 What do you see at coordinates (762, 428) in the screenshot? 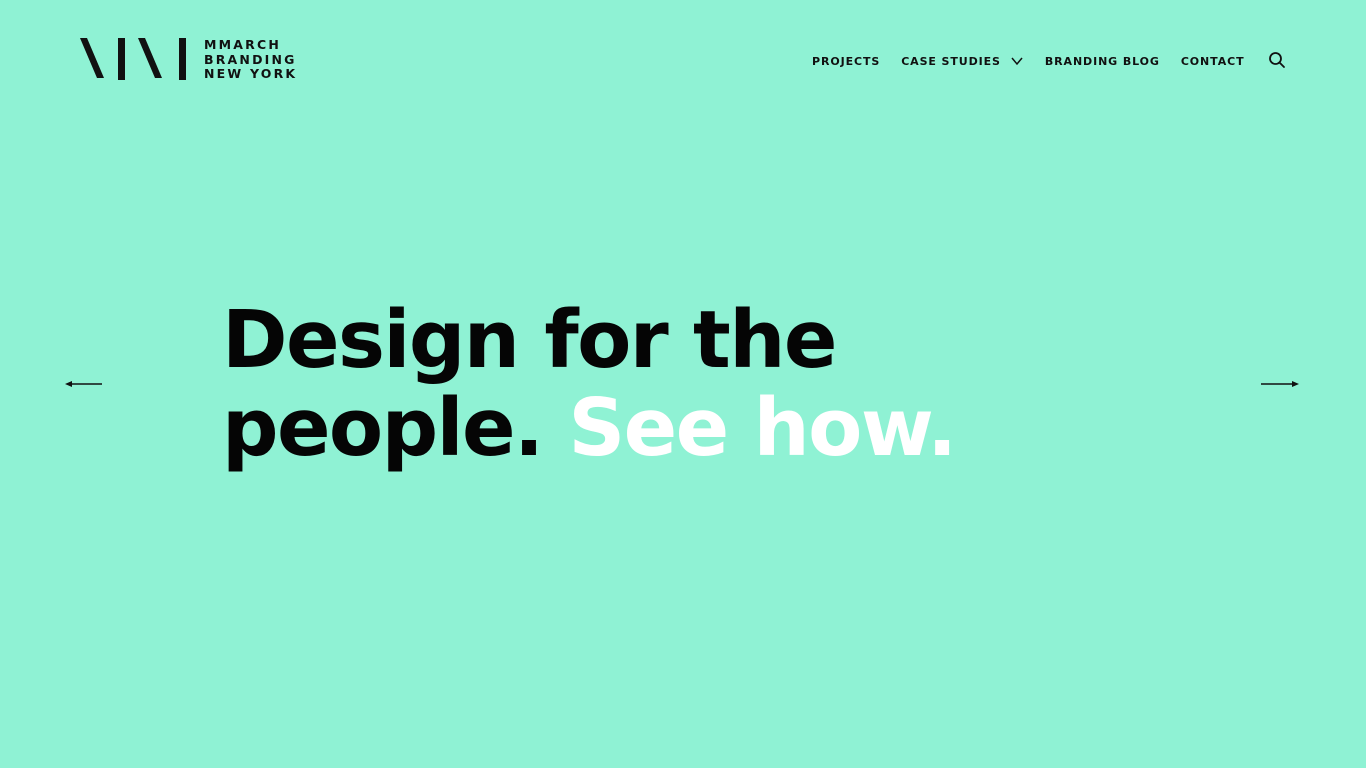
I see `see-how-link: See how.` at bounding box center [762, 428].